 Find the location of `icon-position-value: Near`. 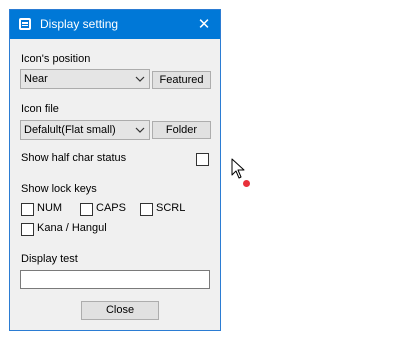

icon-position-value: Near is located at coordinates (36, 79).